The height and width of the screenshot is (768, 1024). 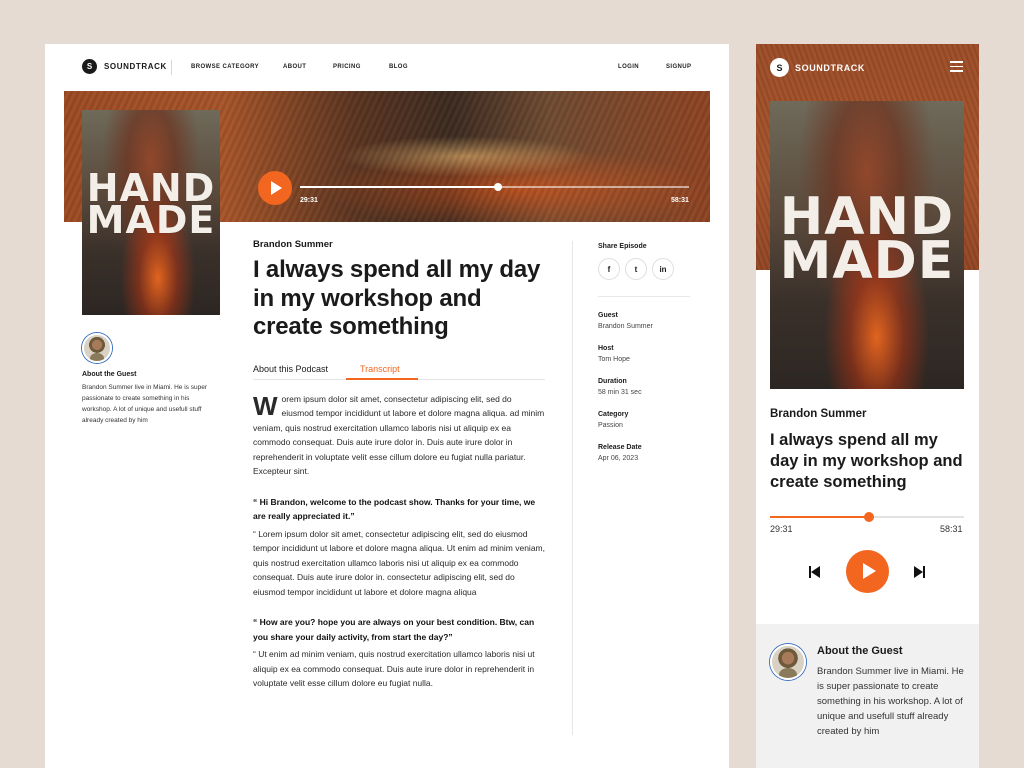 I want to click on login-link: LOGIN, so click(x=628, y=67).